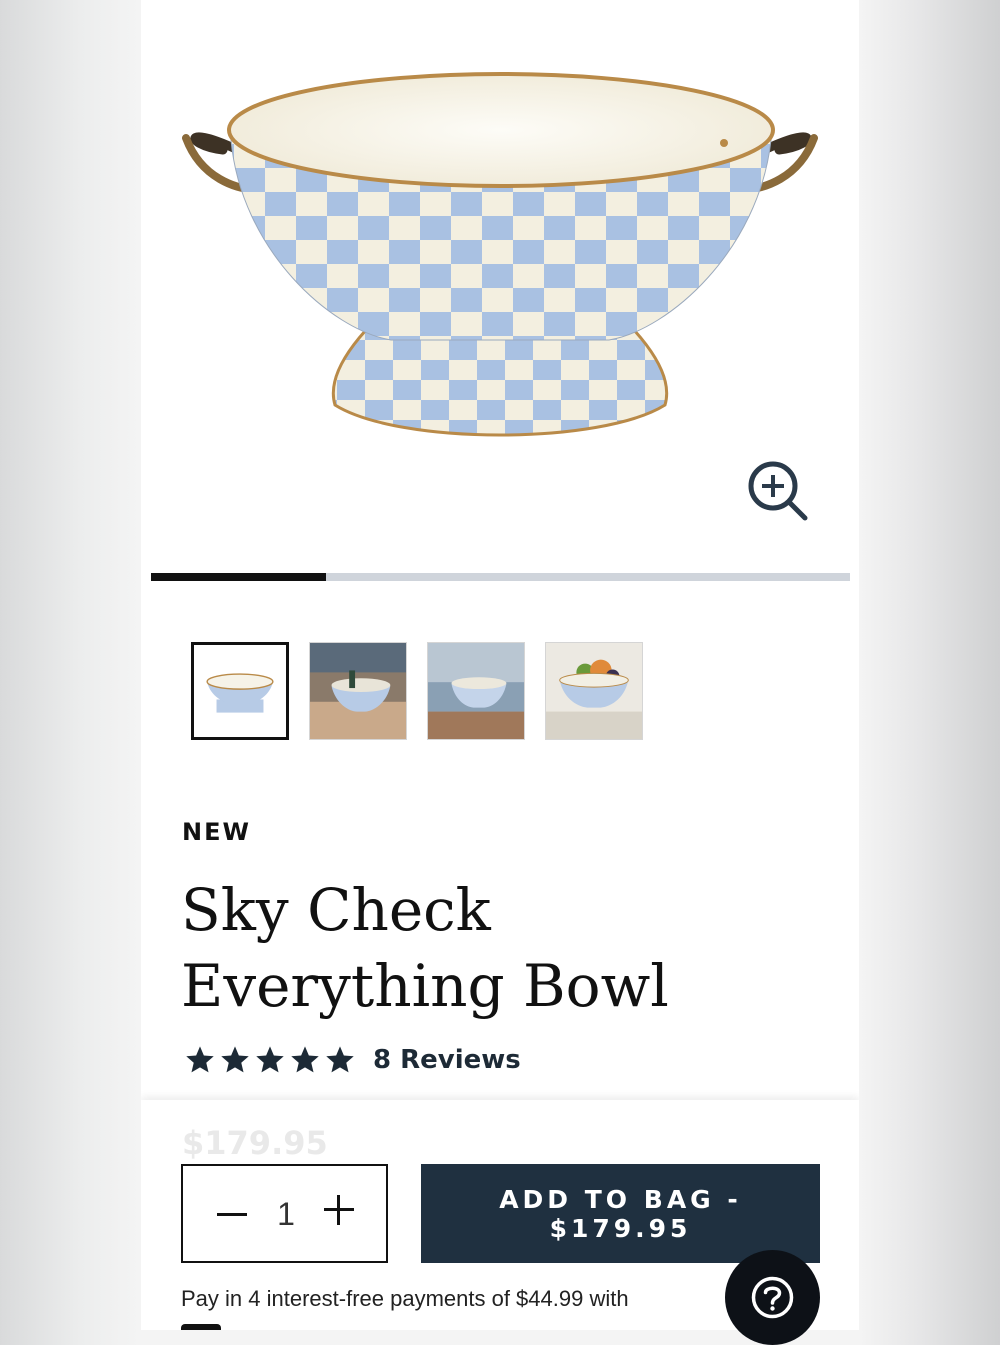 The image size is (1000, 1345). I want to click on zoom-in-button, so click(778, 491).